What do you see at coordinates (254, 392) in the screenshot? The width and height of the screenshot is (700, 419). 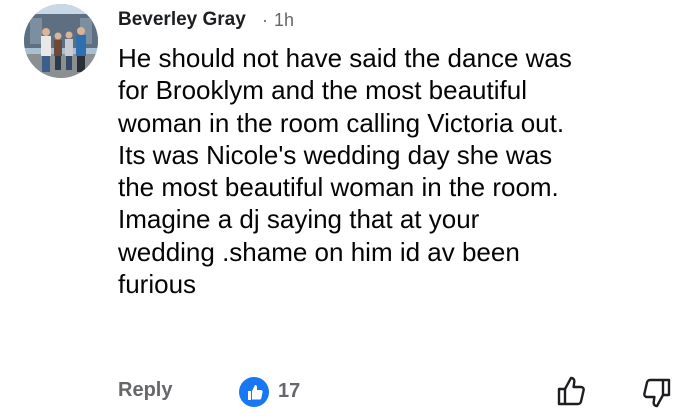 I see `like-reaction-icon` at bounding box center [254, 392].